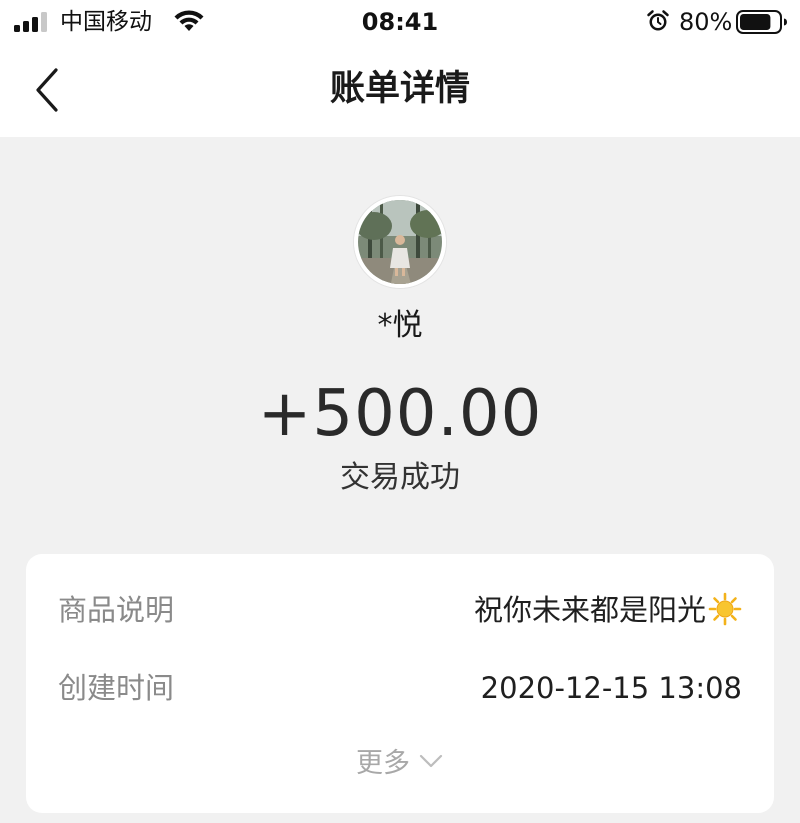 Image resolution: width=800 pixels, height=823 pixels. Describe the element at coordinates (761, 22) in the screenshot. I see `battery-icon` at that location.